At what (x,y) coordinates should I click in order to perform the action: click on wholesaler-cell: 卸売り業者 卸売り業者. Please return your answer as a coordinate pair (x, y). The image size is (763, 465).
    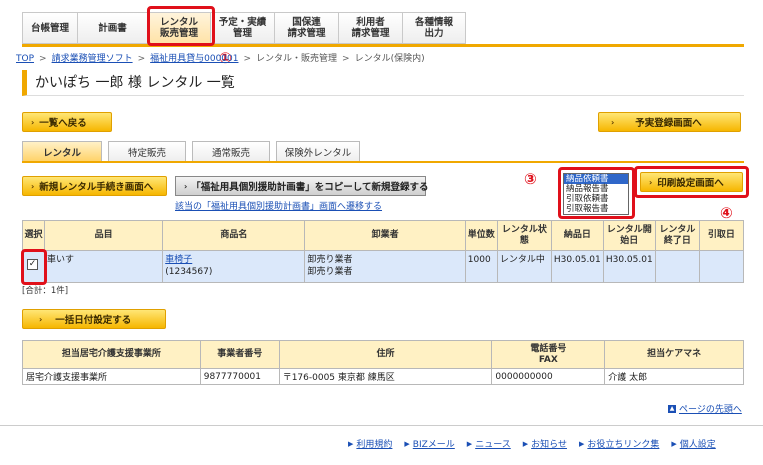
    Looking at the image, I should click on (385, 266).